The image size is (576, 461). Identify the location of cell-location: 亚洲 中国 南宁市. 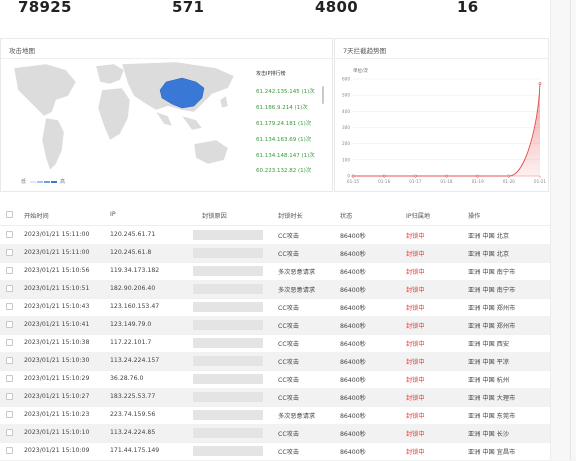
(492, 290).